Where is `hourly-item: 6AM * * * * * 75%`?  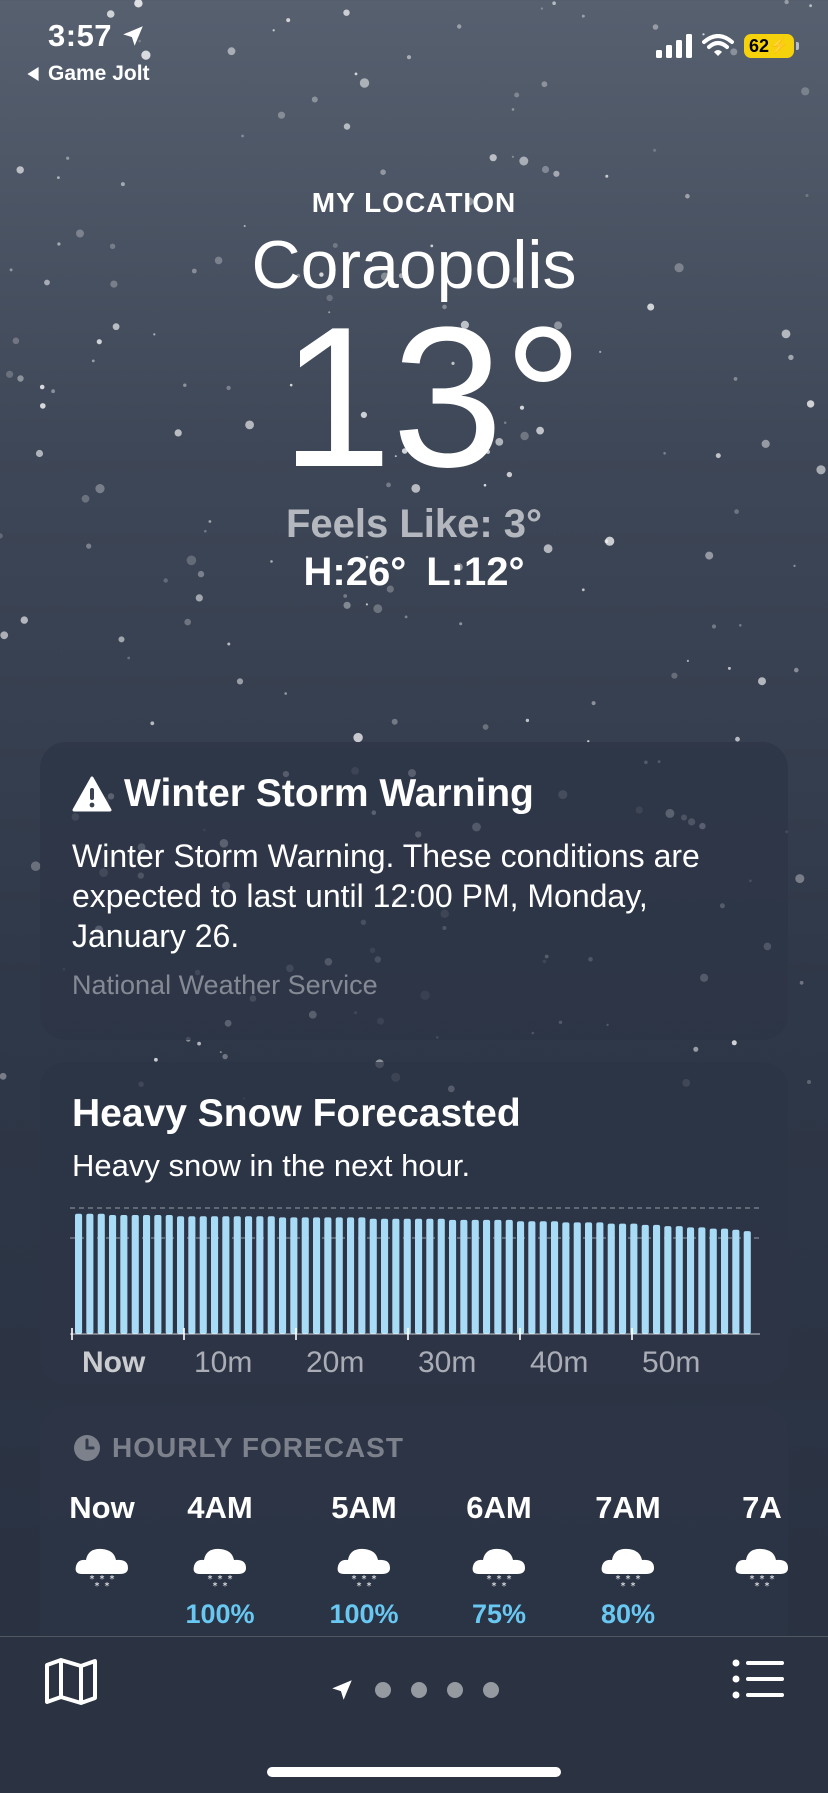
hourly-item: 6AM * * * * * 75% is located at coordinates (499, 1560).